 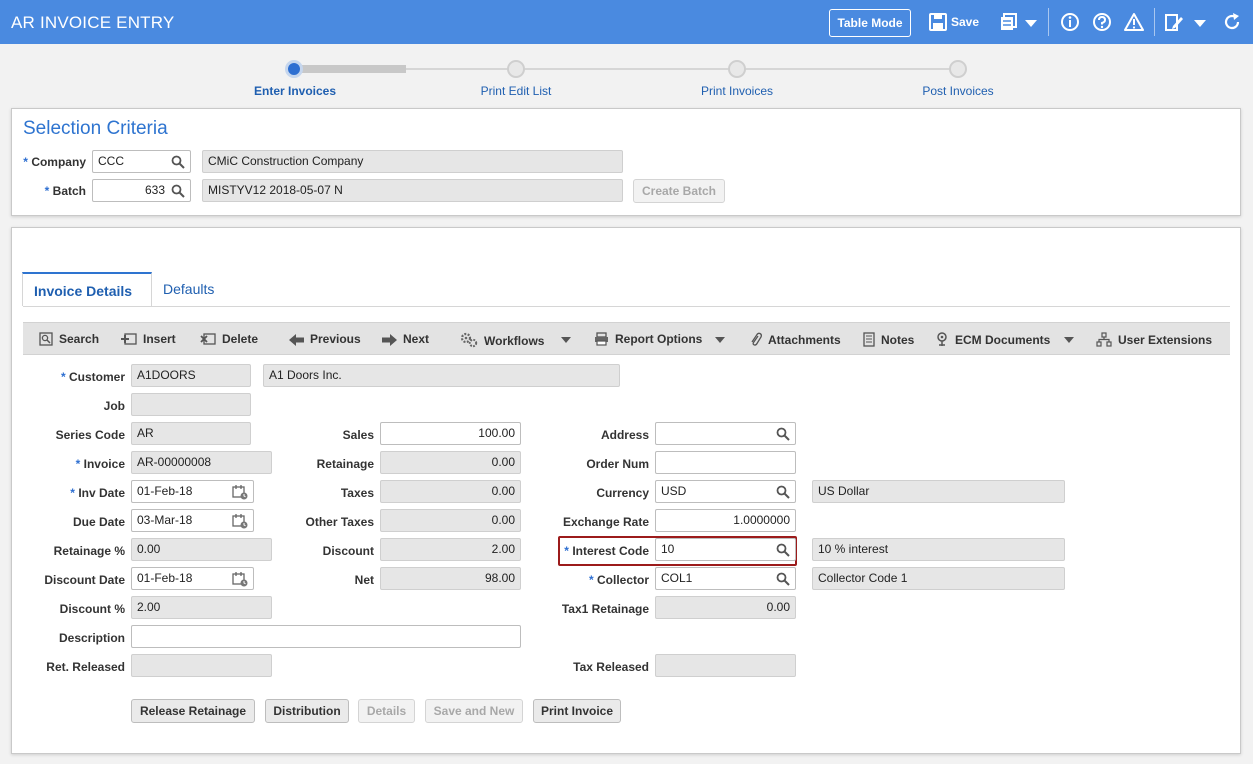 What do you see at coordinates (725, 462) in the screenshot?
I see `order-num-input` at bounding box center [725, 462].